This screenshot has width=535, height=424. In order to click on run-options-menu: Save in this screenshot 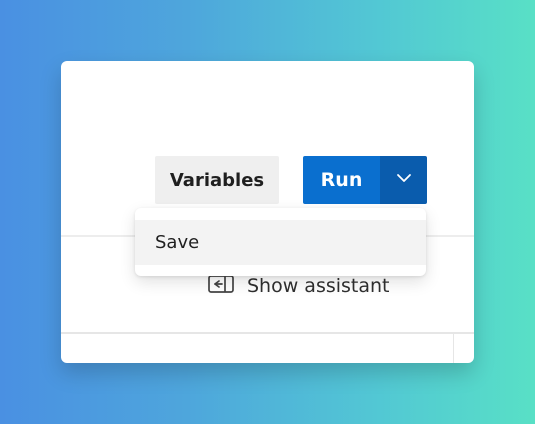, I will do `click(280, 242)`.